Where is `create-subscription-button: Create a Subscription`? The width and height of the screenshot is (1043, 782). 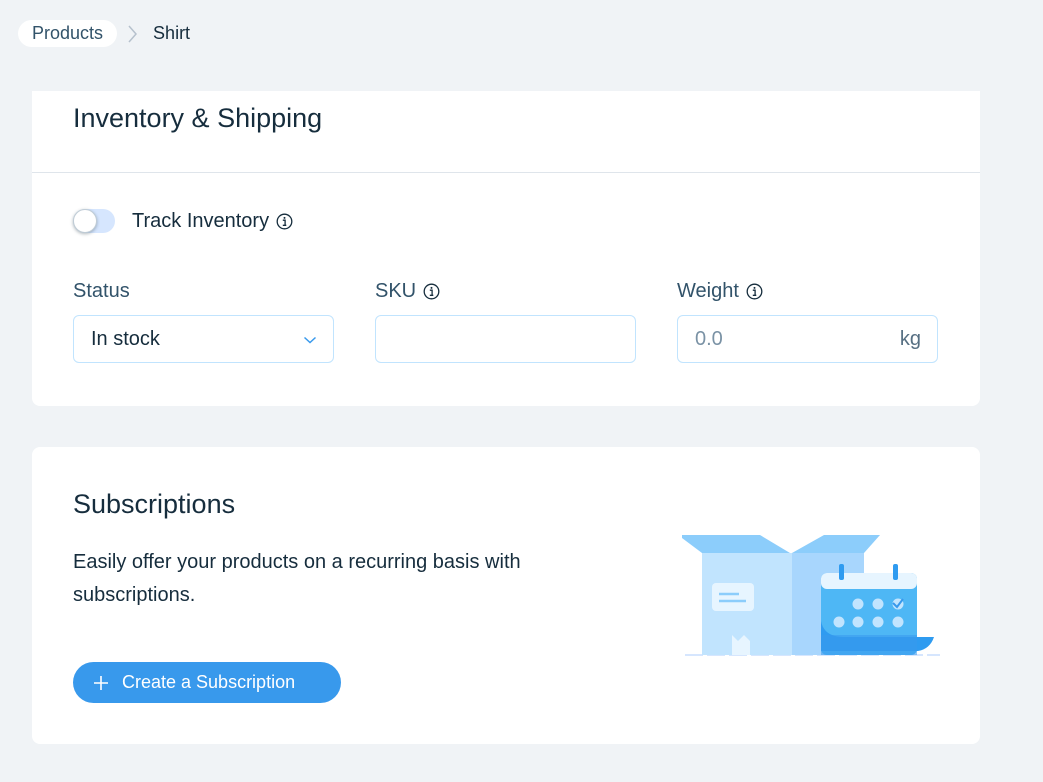
create-subscription-button: Create a Subscription is located at coordinates (207, 682).